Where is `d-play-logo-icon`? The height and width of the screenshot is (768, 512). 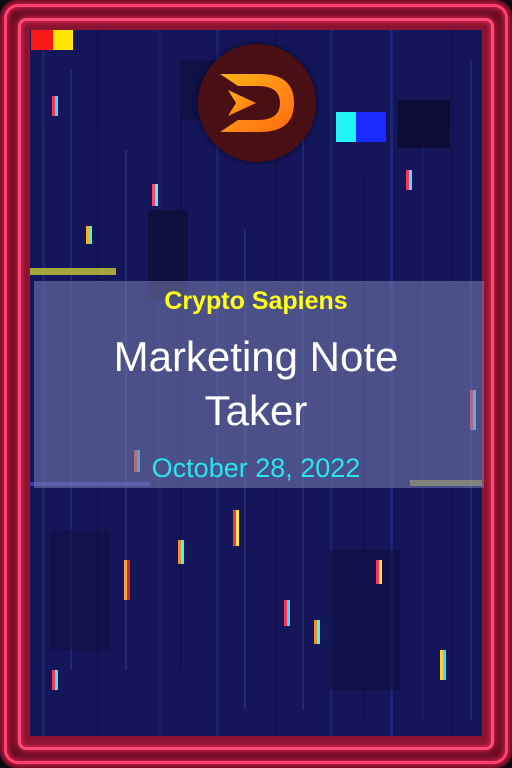
d-play-logo-icon is located at coordinates (257, 103).